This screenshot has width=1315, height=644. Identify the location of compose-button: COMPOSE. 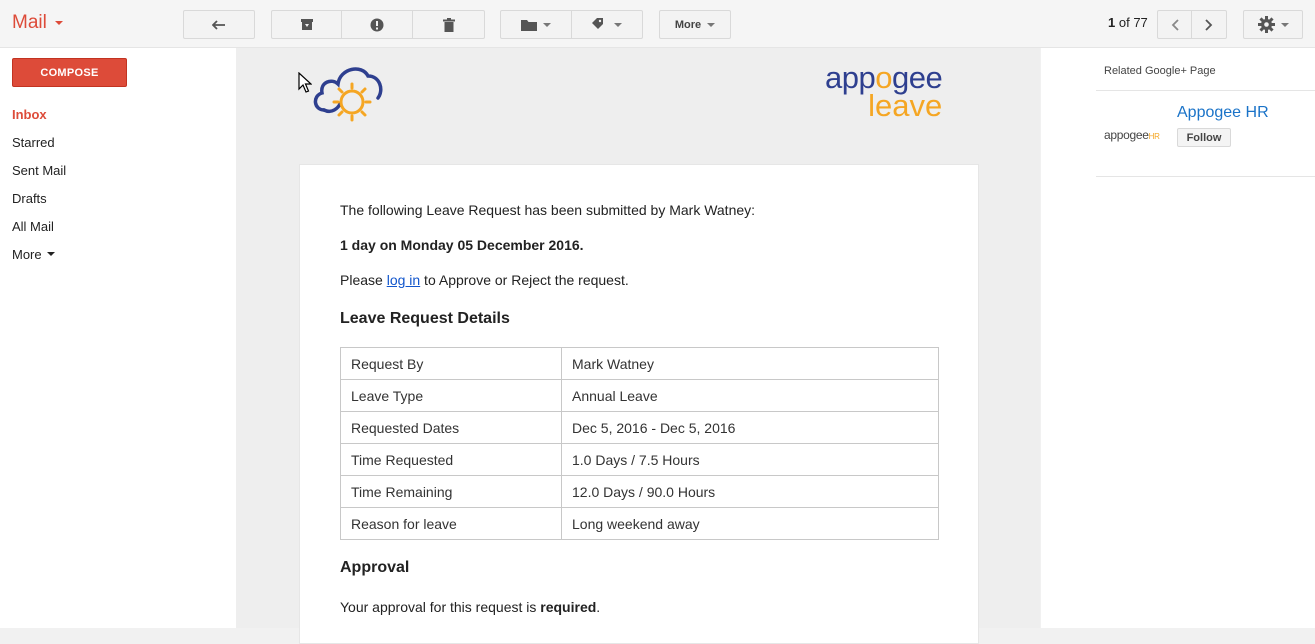
(69, 72).